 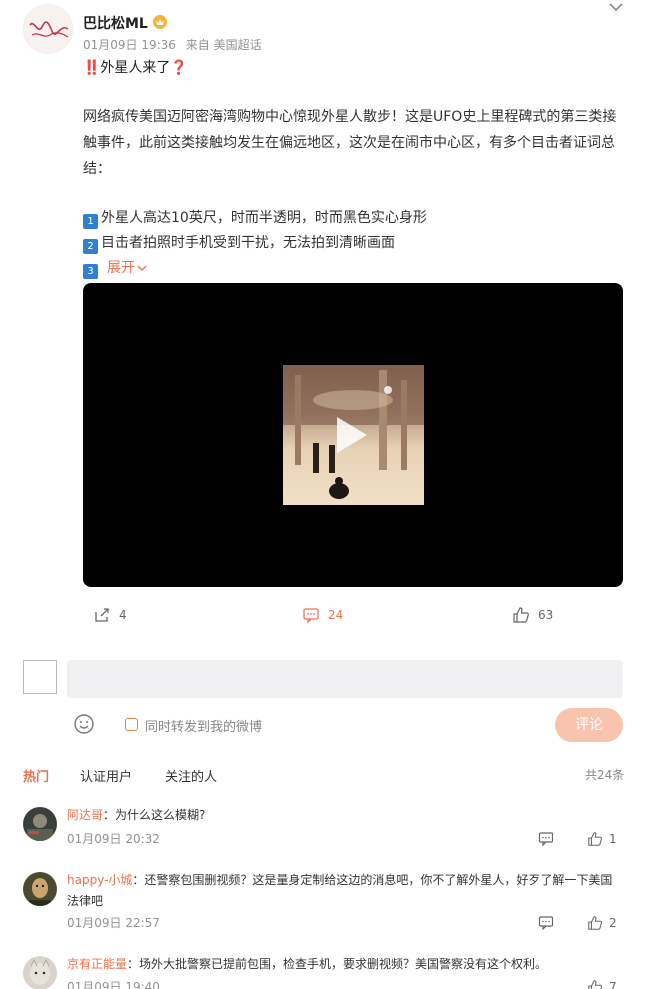 I want to click on post-title: ‼️外星人来了❓, so click(x=135, y=68).